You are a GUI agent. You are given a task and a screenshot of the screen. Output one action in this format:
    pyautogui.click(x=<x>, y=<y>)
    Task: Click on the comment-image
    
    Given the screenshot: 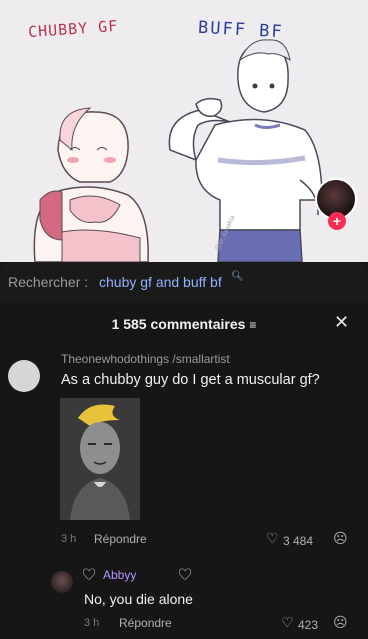 What is the action you would take?
    pyautogui.click(x=100, y=459)
    